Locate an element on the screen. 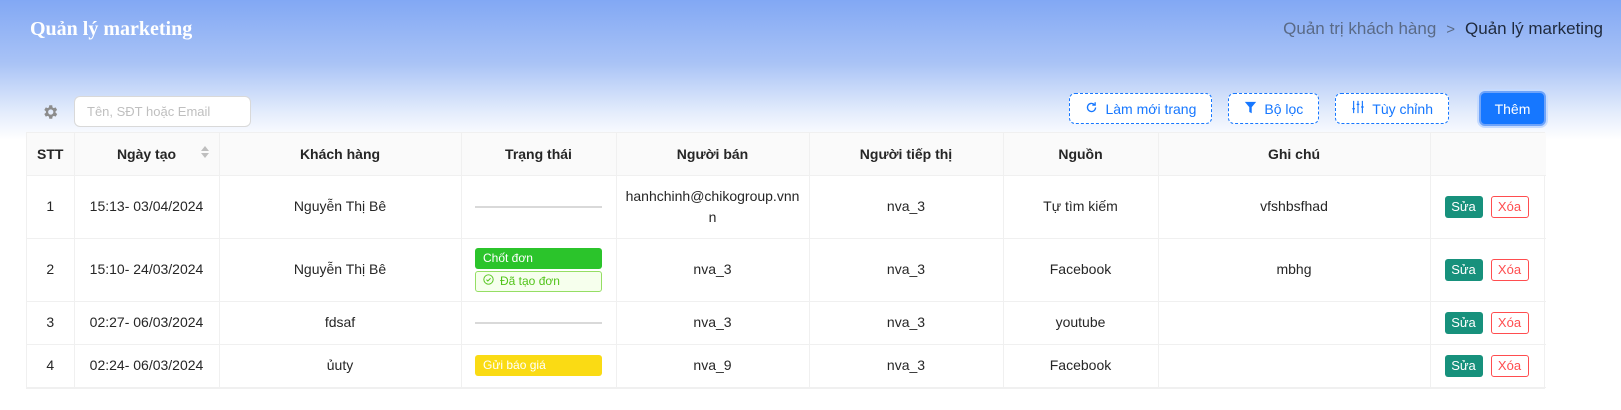 The height and width of the screenshot is (410, 1621). cell-stt: 3 is located at coordinates (51, 323).